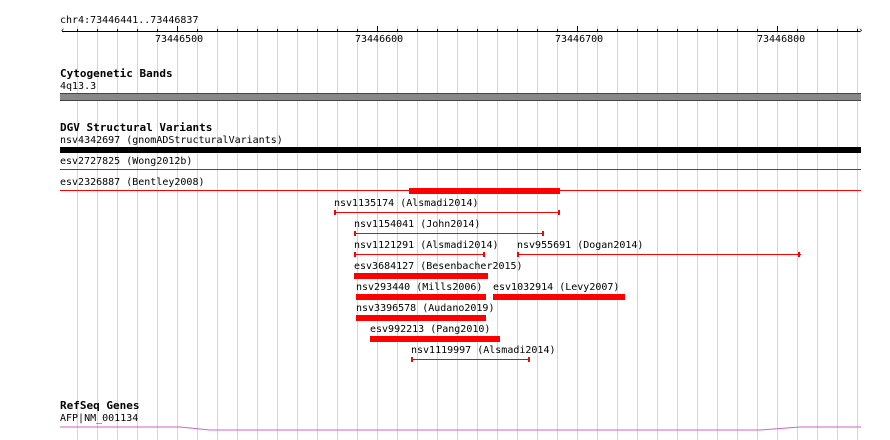  I want to click on ruler-right-arrow: ›, so click(861, 31).